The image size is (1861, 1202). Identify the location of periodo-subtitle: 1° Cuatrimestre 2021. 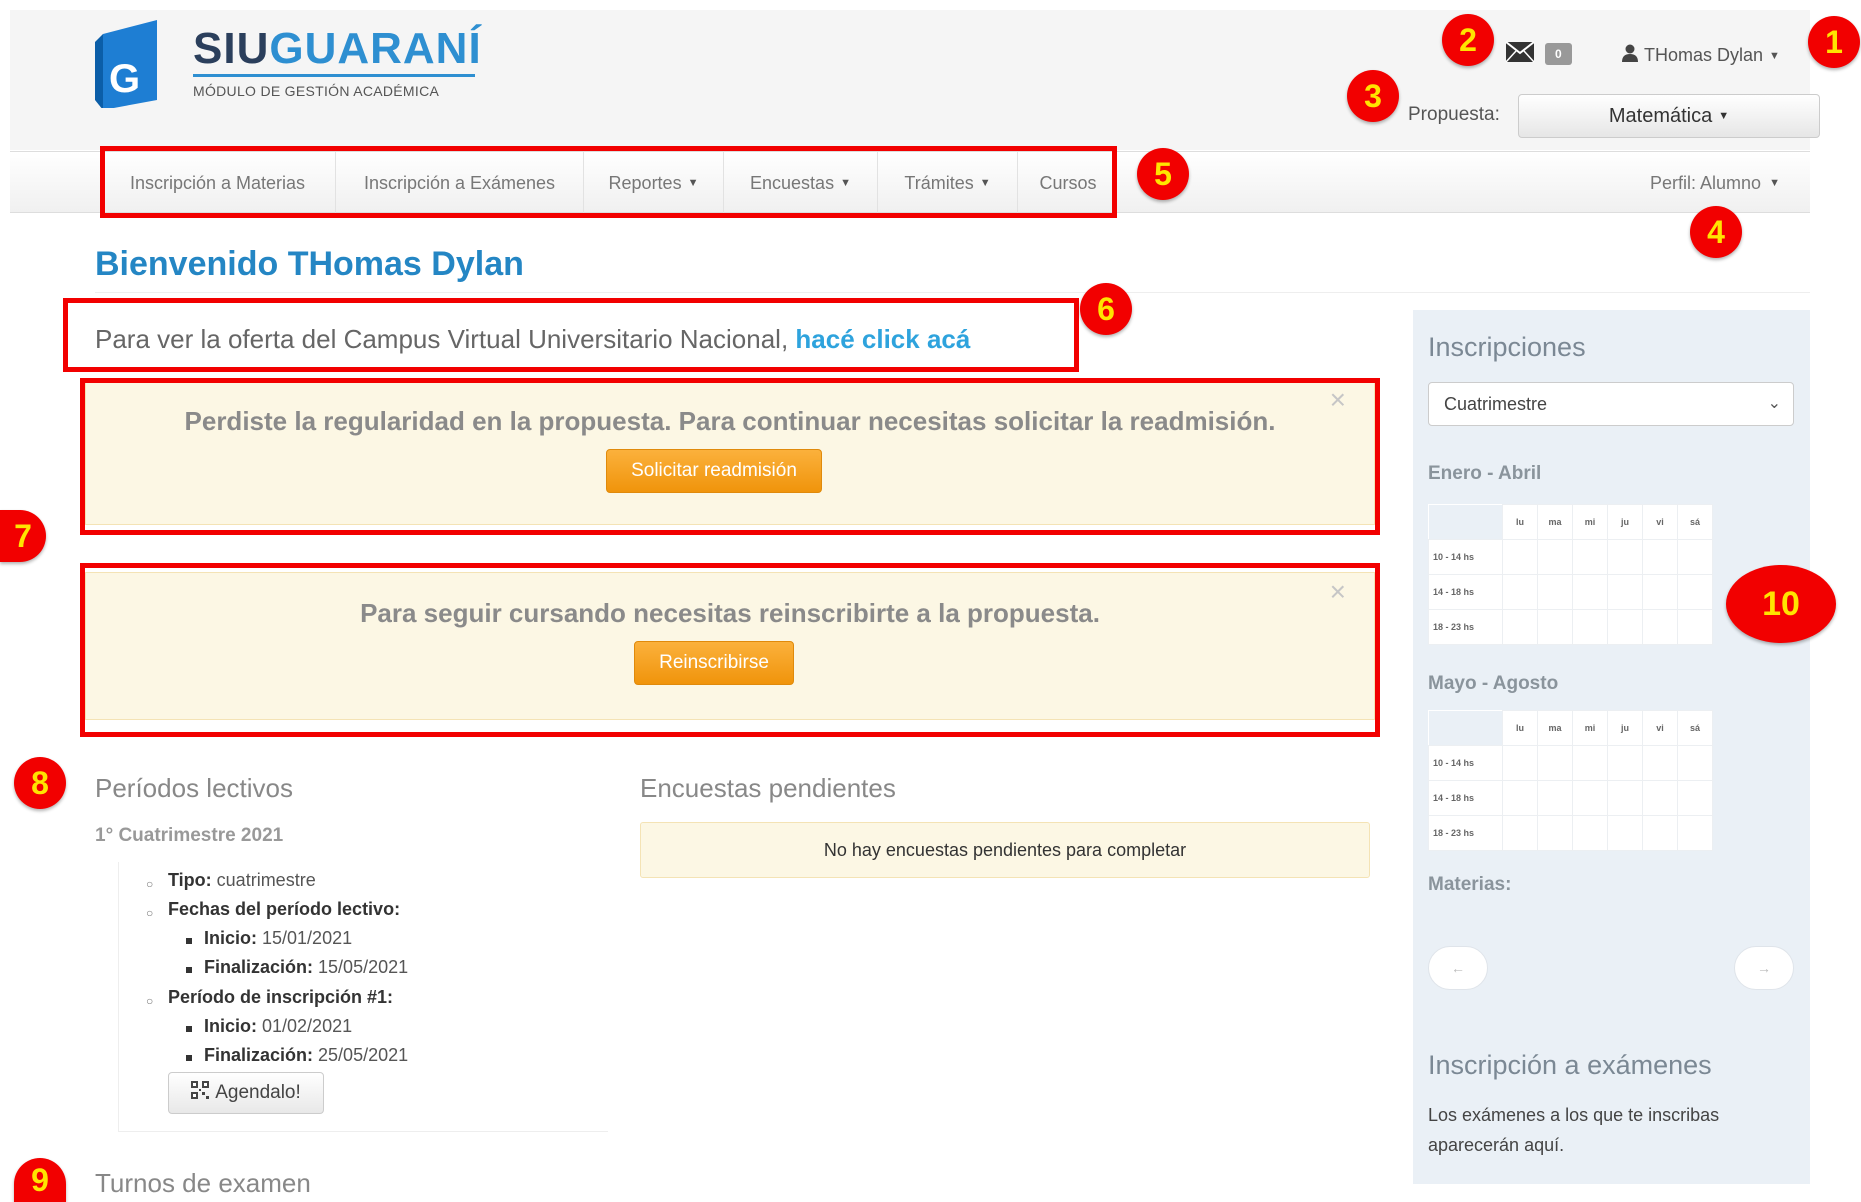
(189, 835).